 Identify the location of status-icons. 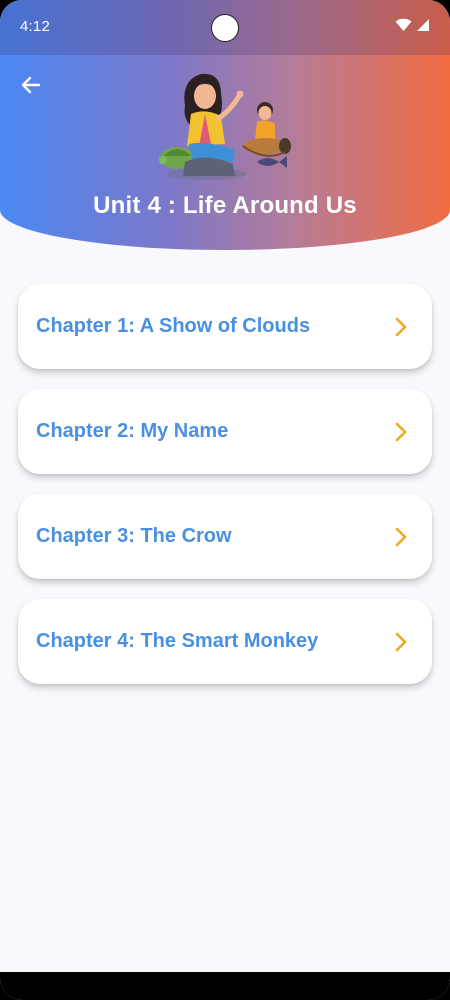
(412, 27).